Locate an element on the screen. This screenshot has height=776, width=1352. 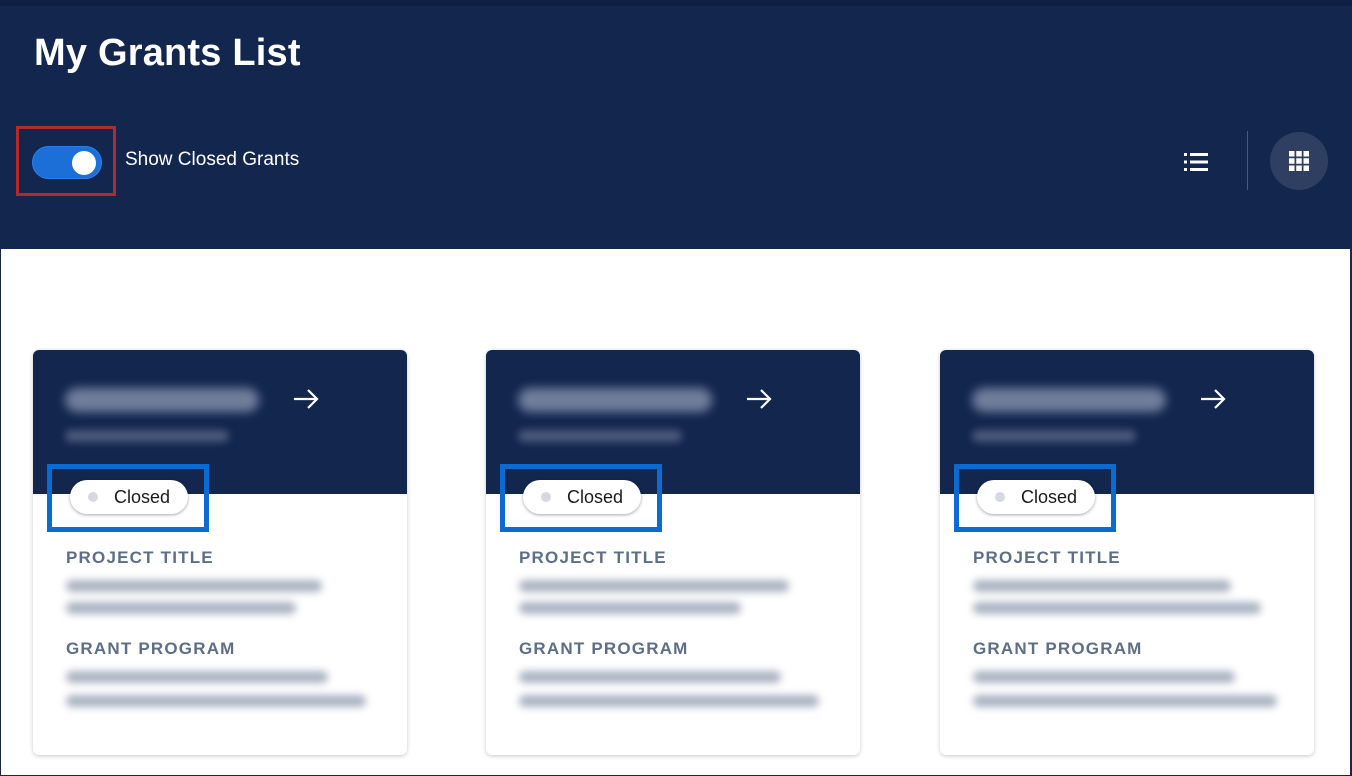
toggle-label: Show Closed Grants is located at coordinates (212, 159).